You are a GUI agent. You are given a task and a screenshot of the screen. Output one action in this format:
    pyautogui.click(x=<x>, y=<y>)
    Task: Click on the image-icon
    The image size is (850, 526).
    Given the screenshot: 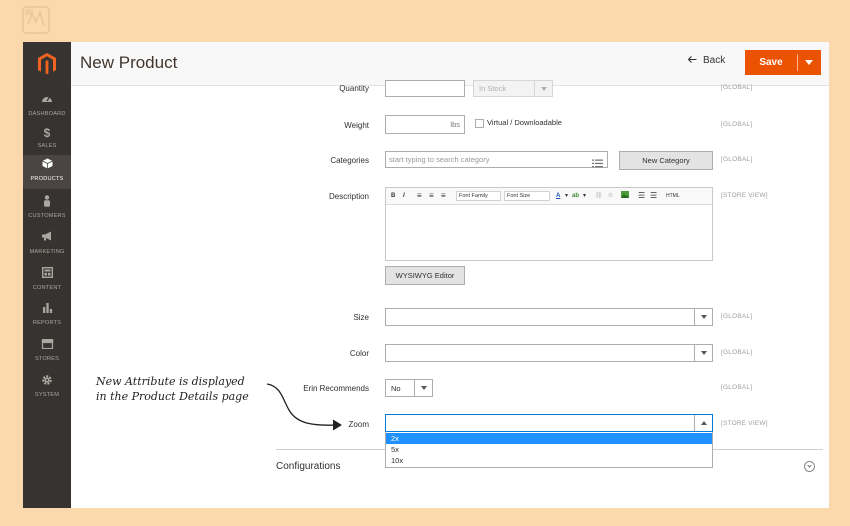 What is the action you would take?
    pyautogui.click(x=625, y=196)
    